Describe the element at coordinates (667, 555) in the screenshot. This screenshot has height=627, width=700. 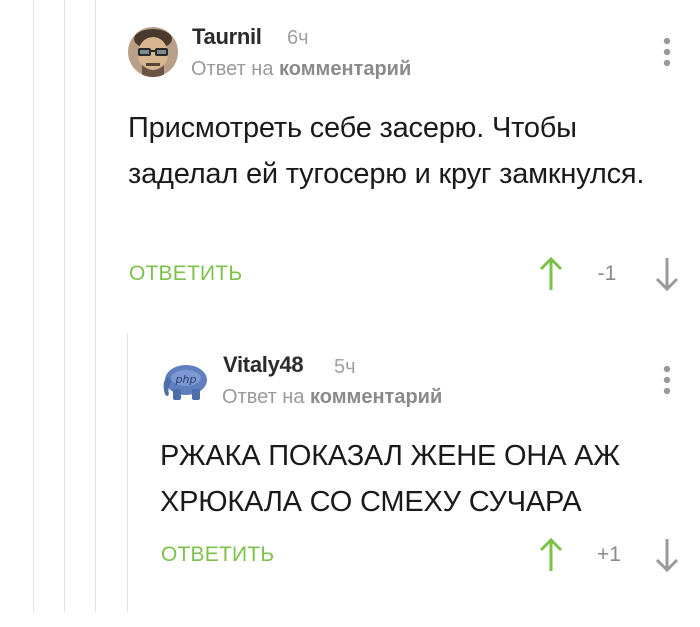
I see `arrow-down-icon` at that location.